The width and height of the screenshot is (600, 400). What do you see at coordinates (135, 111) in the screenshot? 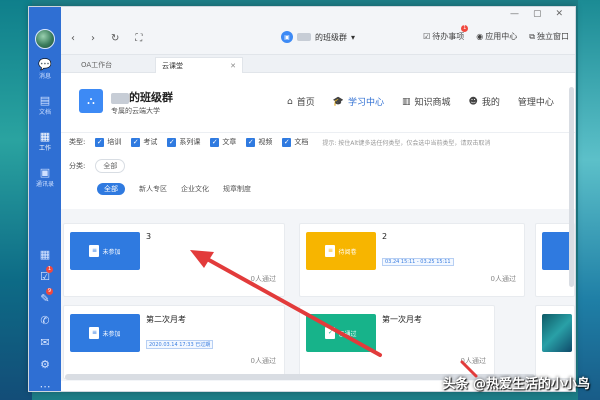
I see `org-subtitle: 专属的云端大学` at bounding box center [135, 111].